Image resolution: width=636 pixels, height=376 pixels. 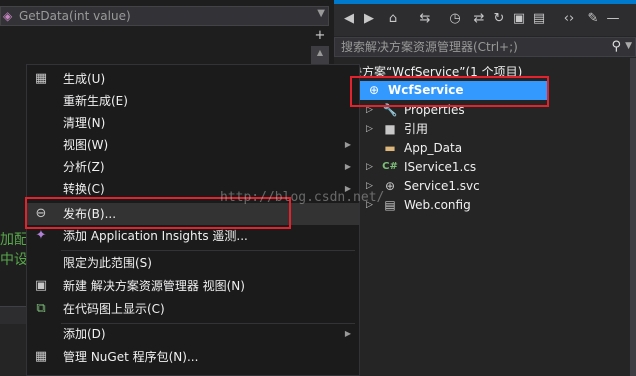 What do you see at coordinates (433, 148) in the screenshot?
I see `tree-item-label: App_Data` at bounding box center [433, 148].